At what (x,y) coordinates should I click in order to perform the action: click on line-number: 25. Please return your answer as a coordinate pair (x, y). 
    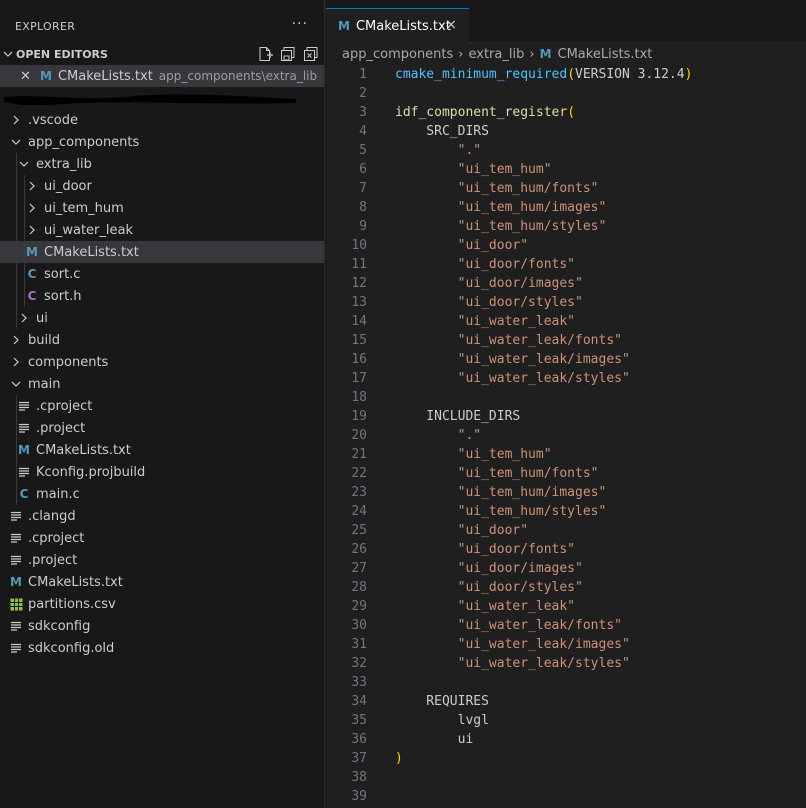
    Looking at the image, I should click on (359, 530).